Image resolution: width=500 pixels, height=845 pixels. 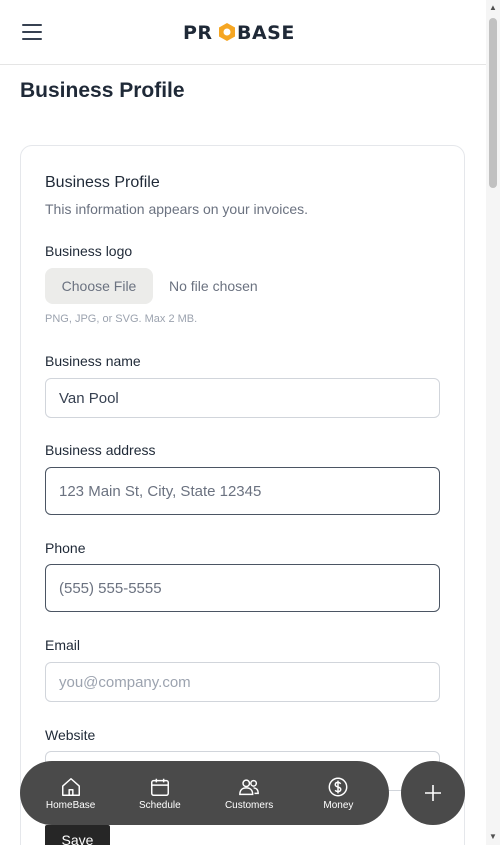 What do you see at coordinates (266, 33) in the screenshot?
I see `svg-text: BASE` at bounding box center [266, 33].